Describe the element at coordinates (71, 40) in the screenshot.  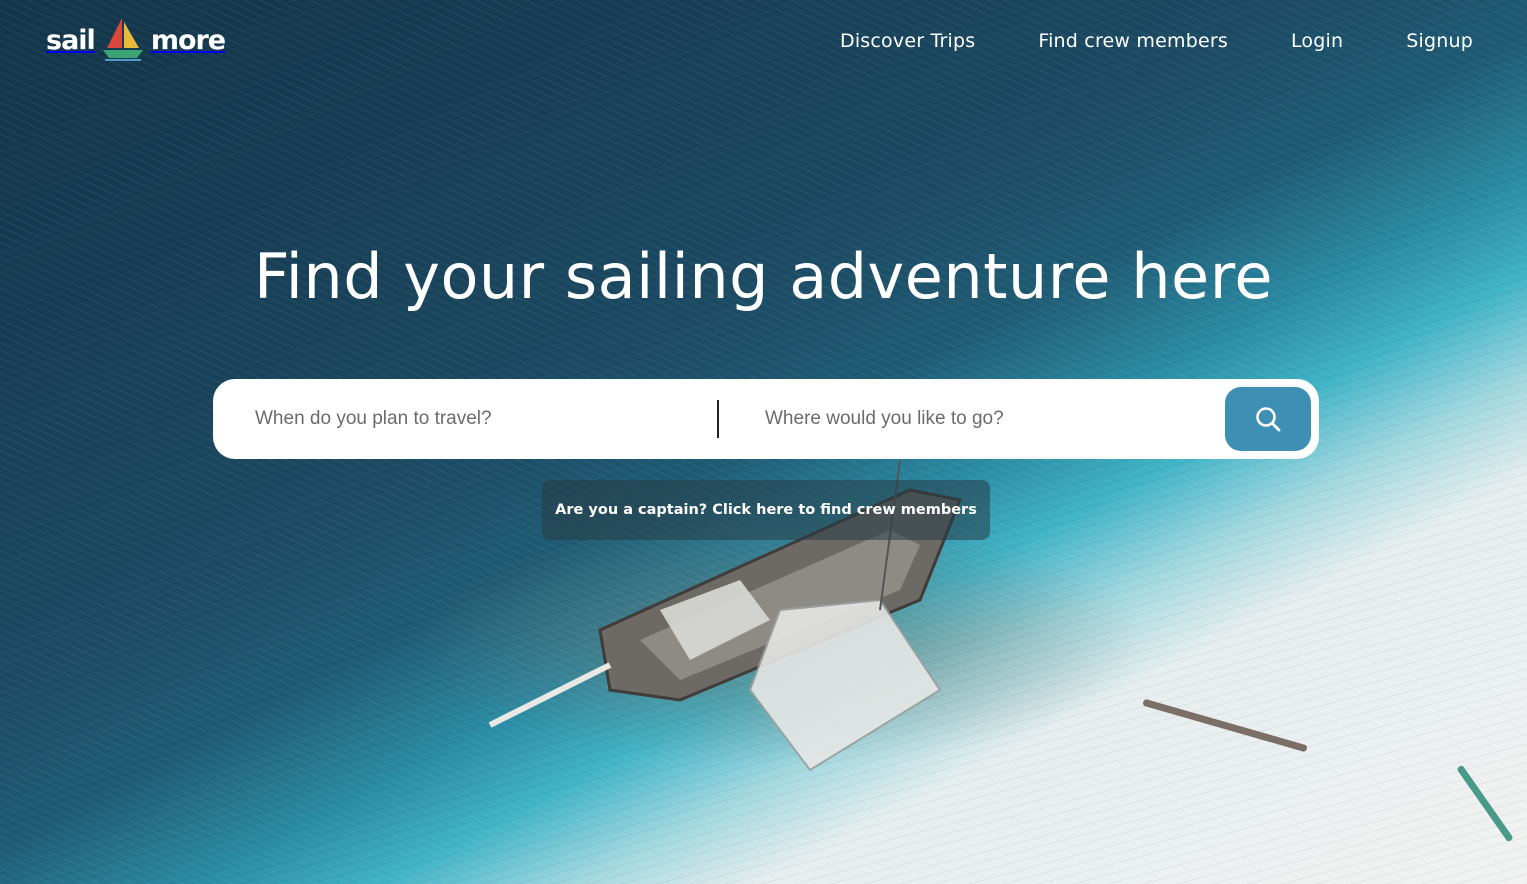
I see `logo-text-left: sail` at that location.